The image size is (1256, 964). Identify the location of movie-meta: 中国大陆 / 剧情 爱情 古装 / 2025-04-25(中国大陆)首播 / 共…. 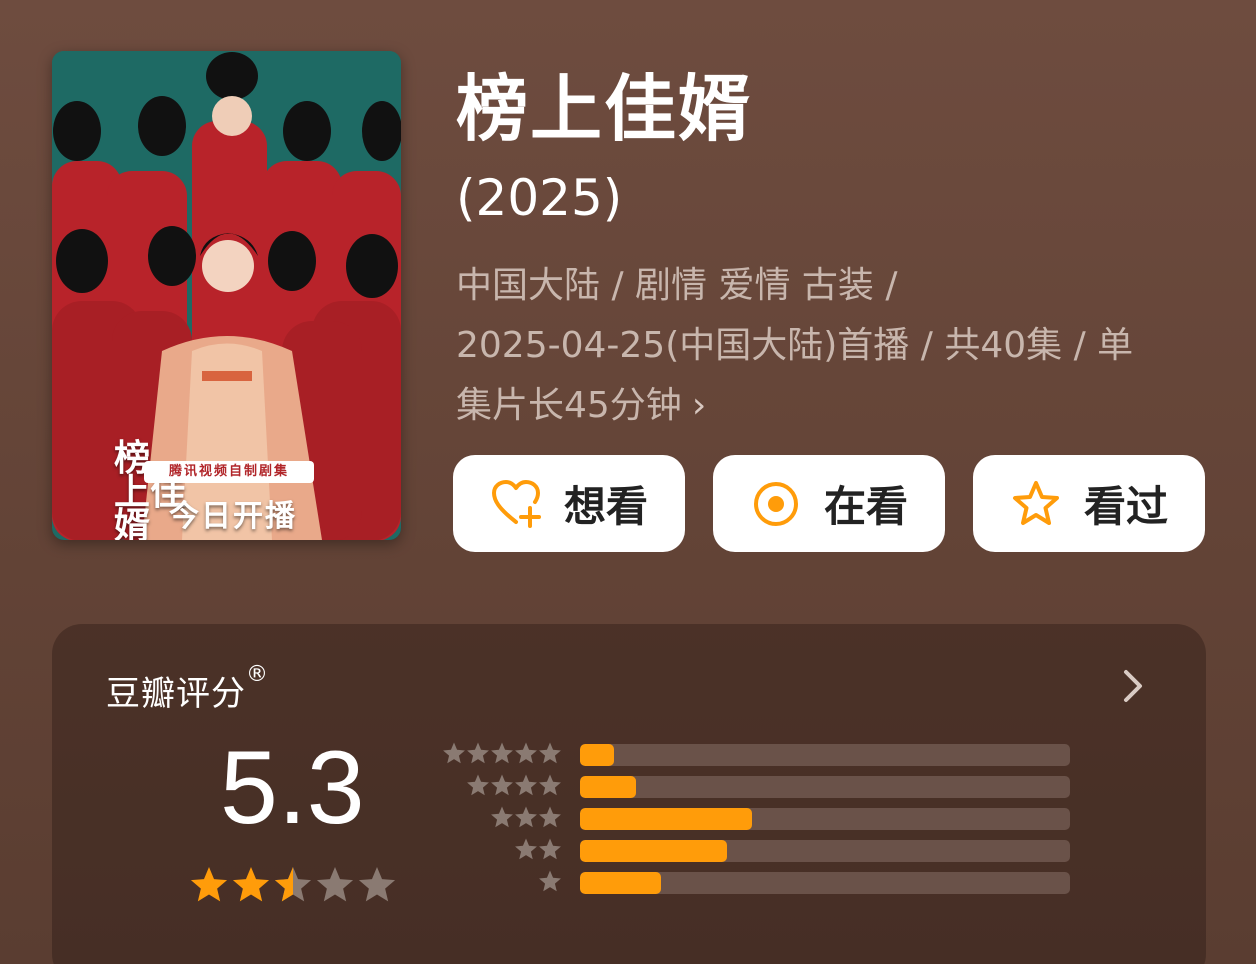
(826, 346).